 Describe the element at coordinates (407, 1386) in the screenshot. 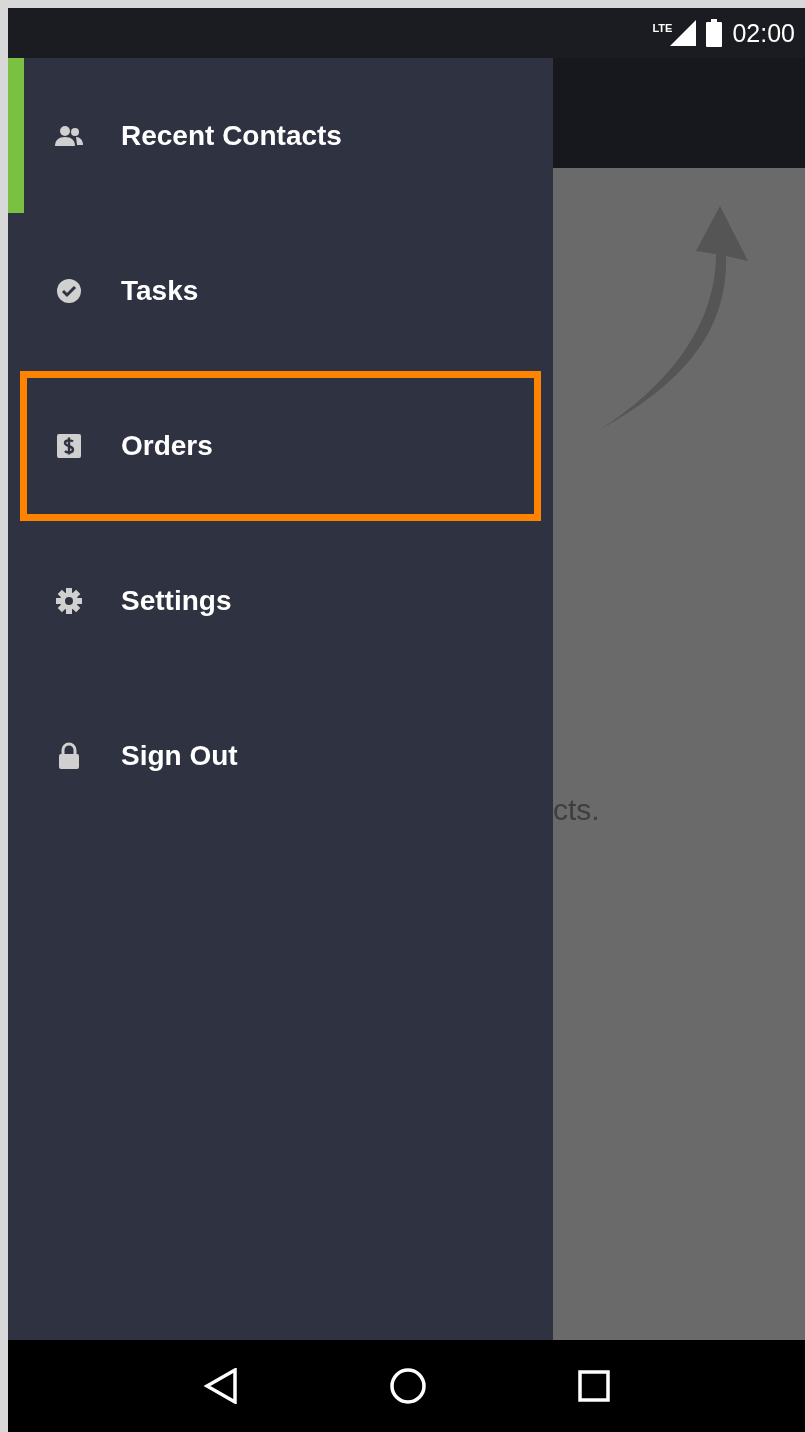

I see `home-icon` at that location.